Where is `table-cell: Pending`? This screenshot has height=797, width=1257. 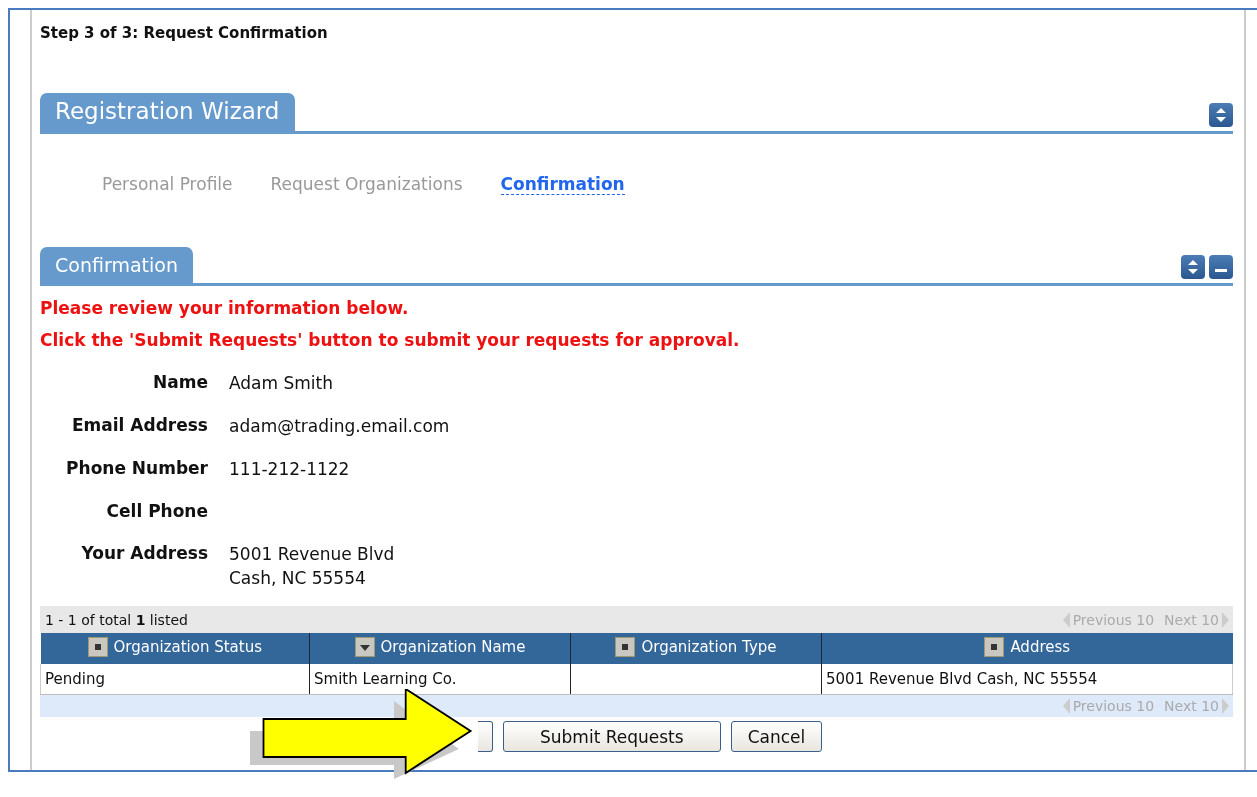
table-cell: Pending is located at coordinates (175, 679).